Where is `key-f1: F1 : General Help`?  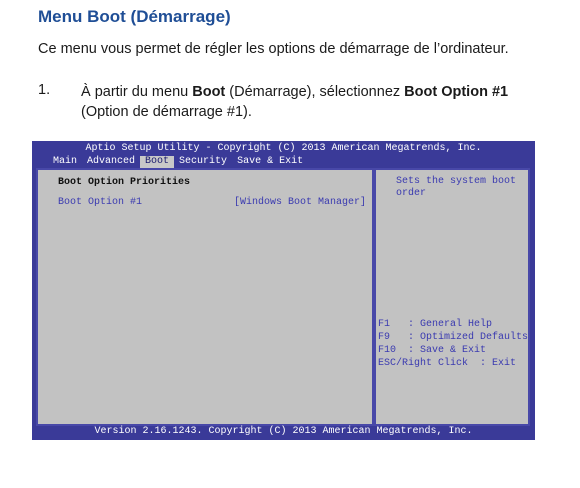
key-f1: F1 : General Help is located at coordinates (435, 324).